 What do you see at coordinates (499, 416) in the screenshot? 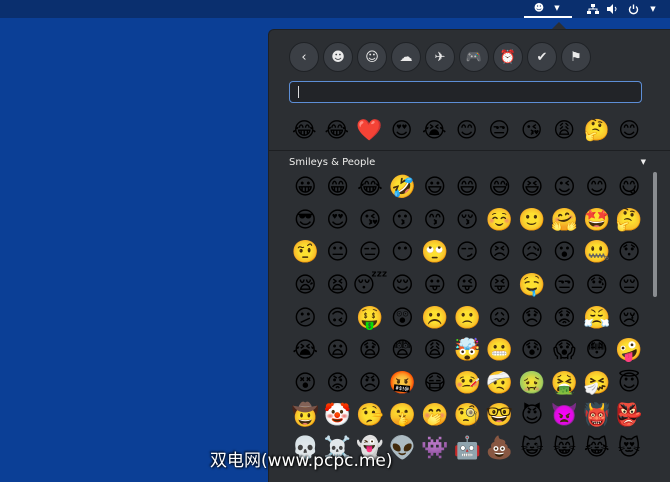
I see `emoji-cell: 🤓` at bounding box center [499, 416].